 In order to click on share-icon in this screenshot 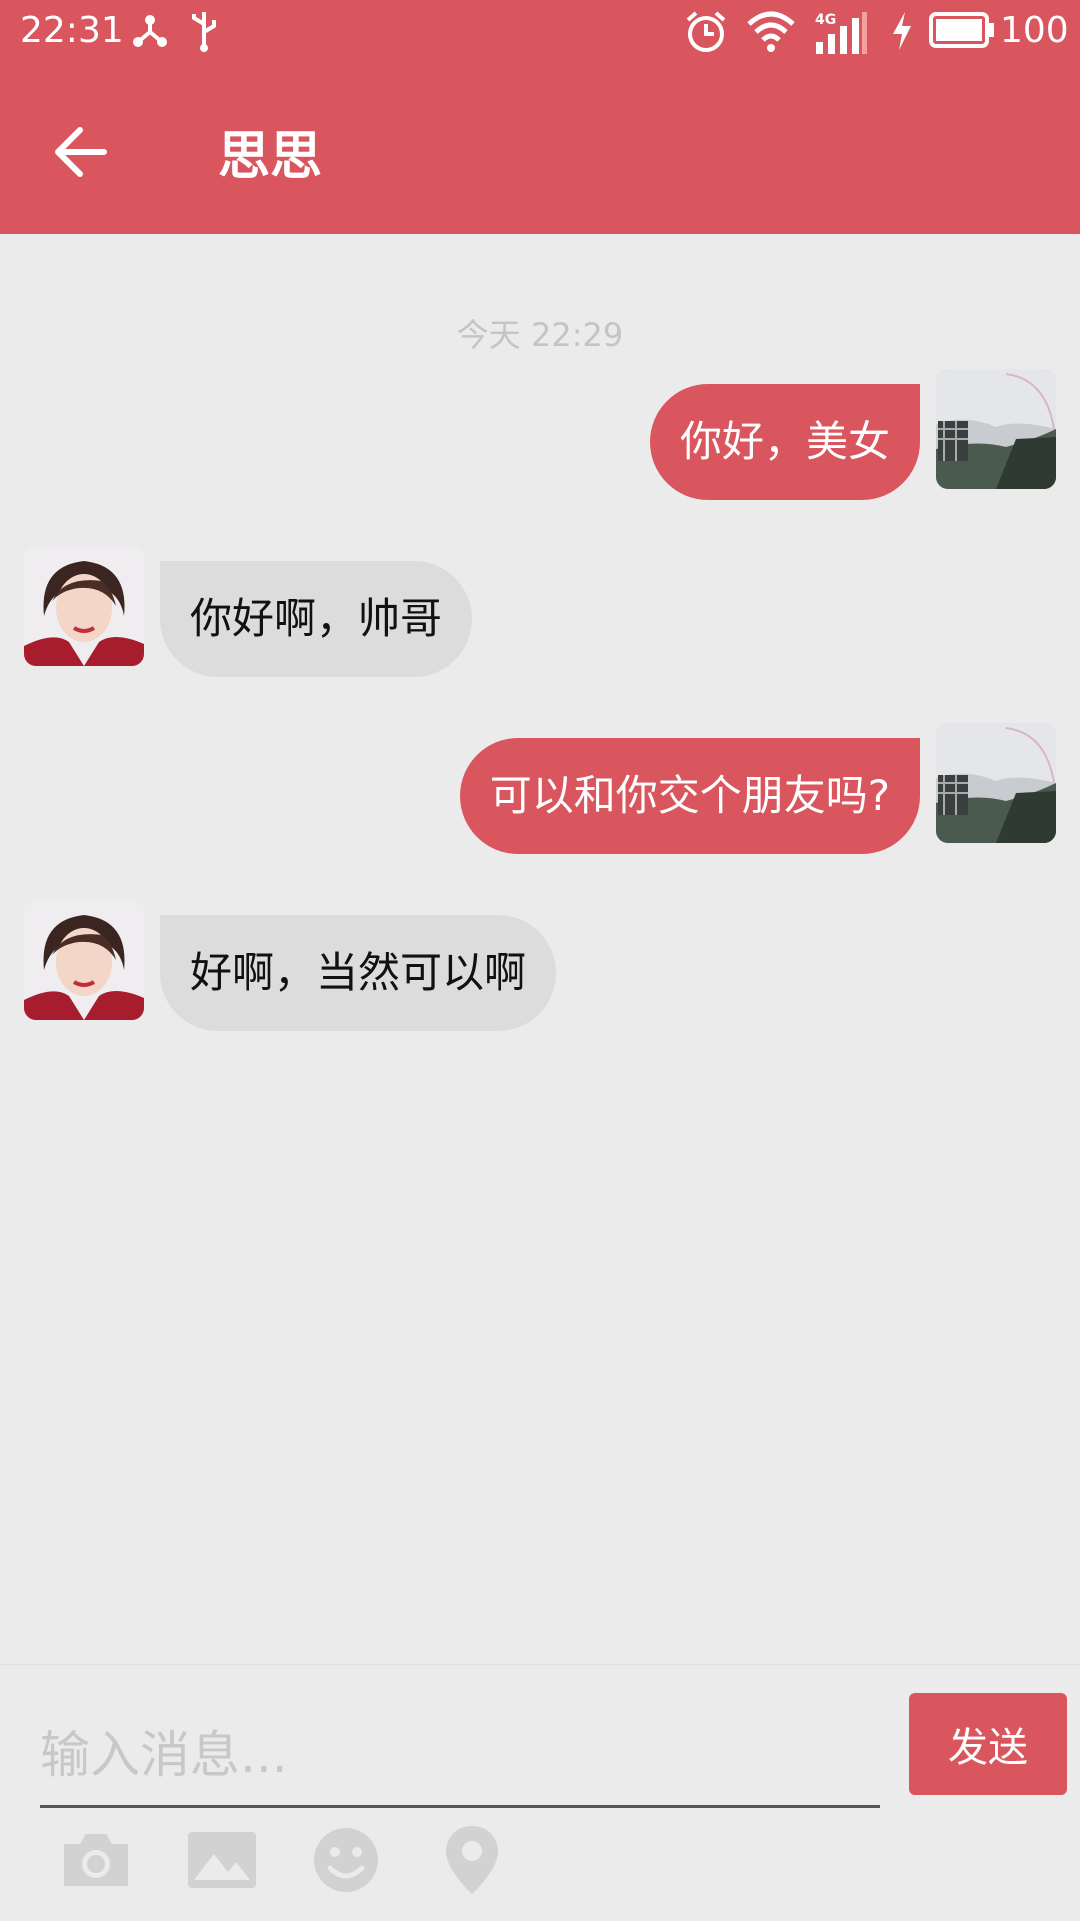, I will do `click(150, 31)`.